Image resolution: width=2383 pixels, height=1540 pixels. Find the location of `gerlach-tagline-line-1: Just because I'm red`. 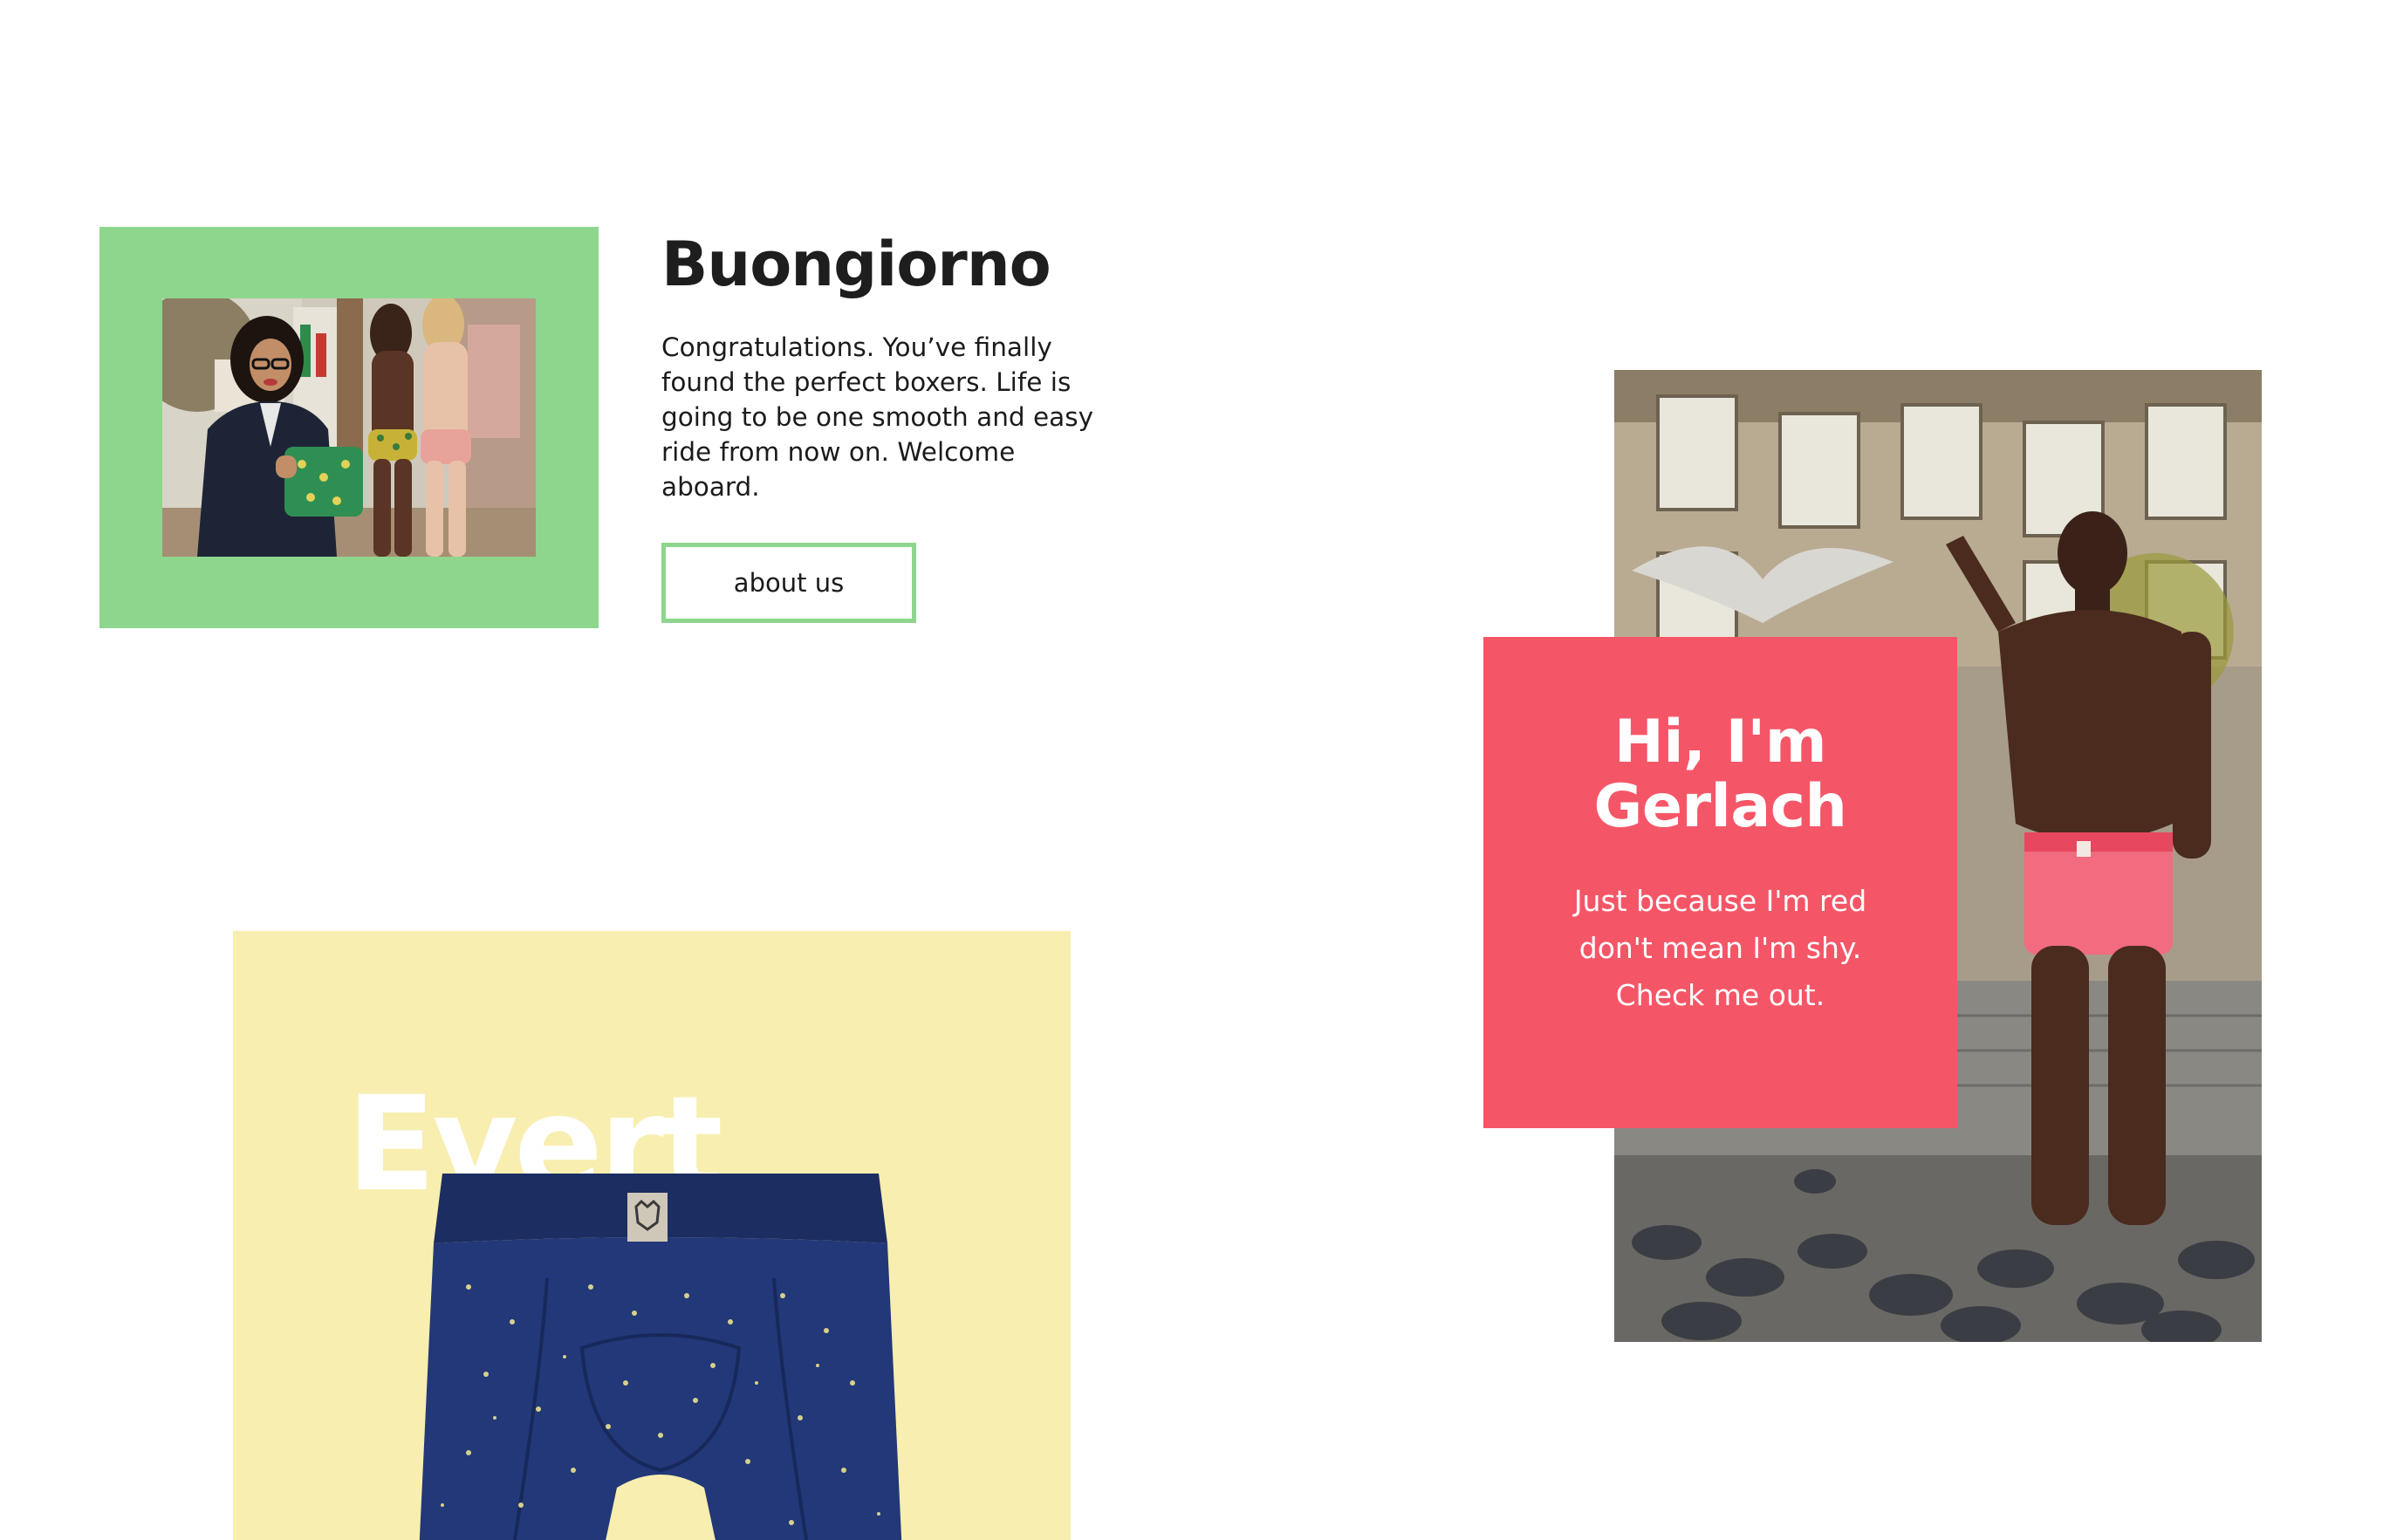

gerlach-tagline-line-1: Just because I'm red is located at coordinates (1720, 901).